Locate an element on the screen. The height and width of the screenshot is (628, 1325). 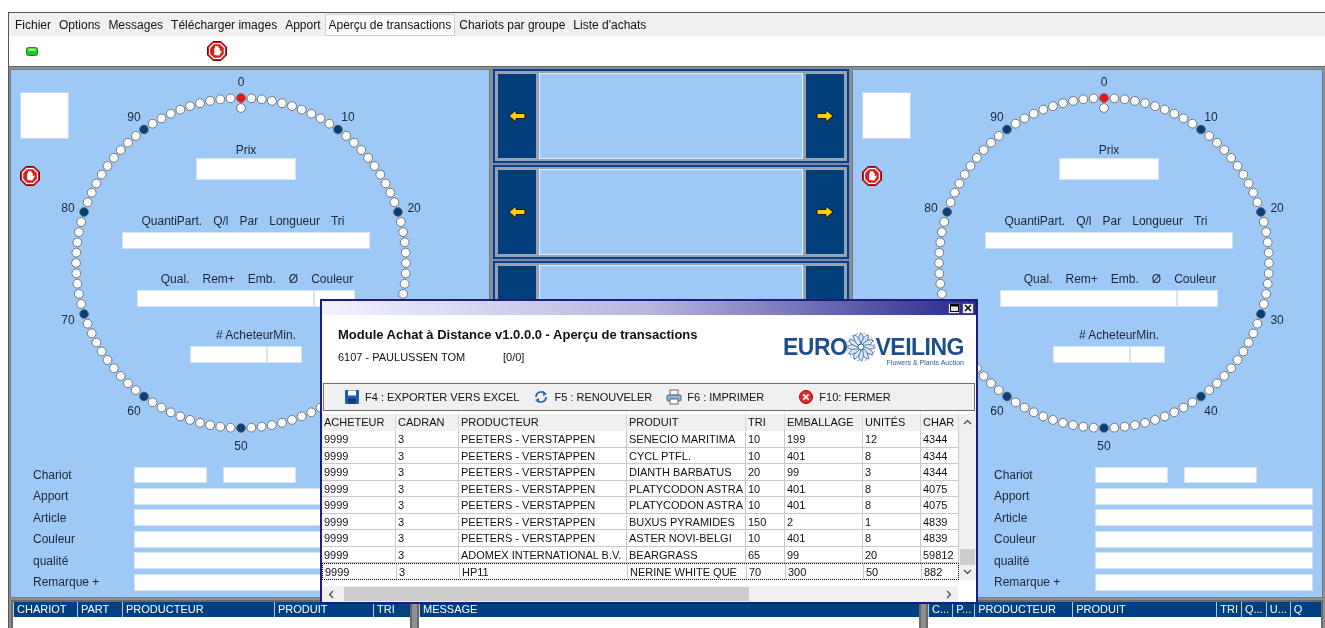
table-row: 9999 3 HP11 NERINE WHITE QUE 70 300 50 882 is located at coordinates (640, 571).